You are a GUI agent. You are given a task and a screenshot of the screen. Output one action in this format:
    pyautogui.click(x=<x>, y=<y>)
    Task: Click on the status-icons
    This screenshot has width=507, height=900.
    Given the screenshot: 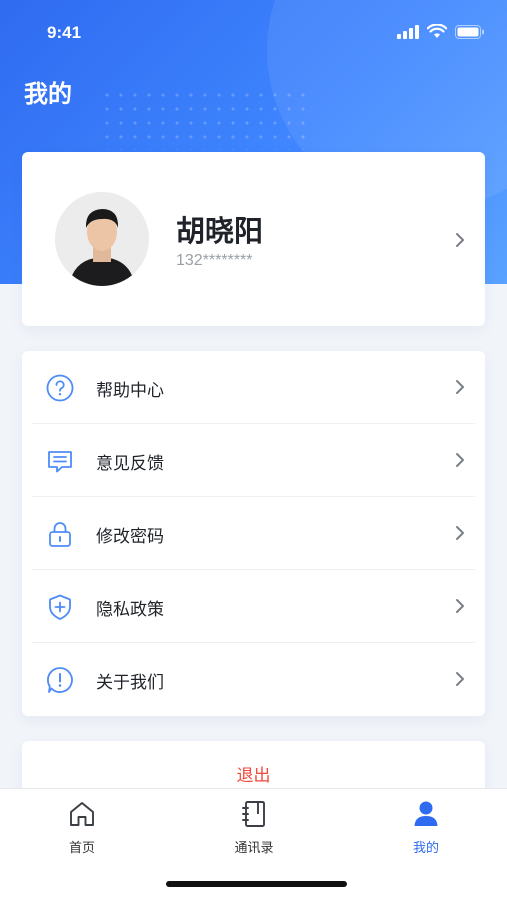 What is the action you would take?
    pyautogui.click(x=441, y=31)
    